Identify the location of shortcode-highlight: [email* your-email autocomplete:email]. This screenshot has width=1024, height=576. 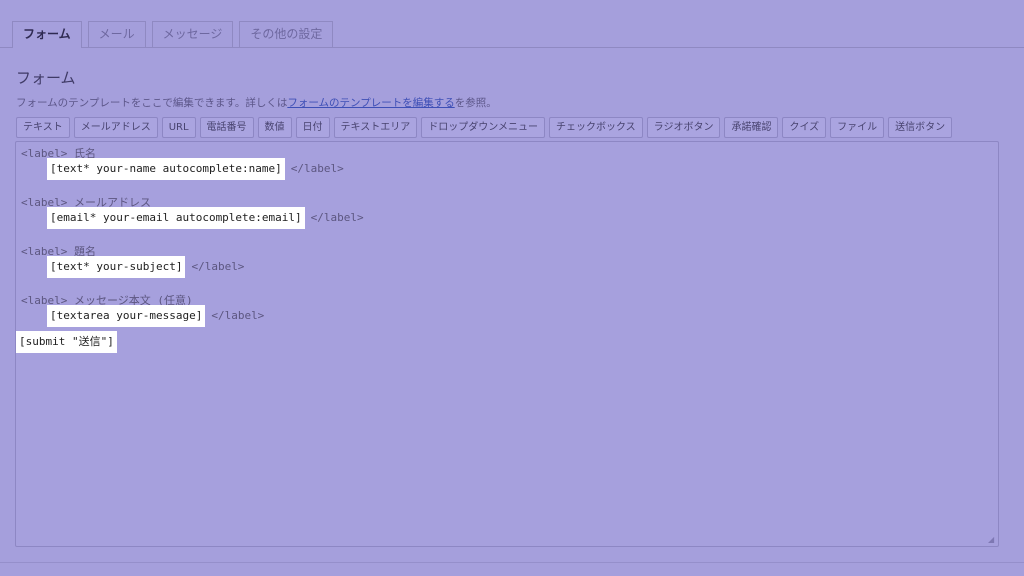
(176, 217).